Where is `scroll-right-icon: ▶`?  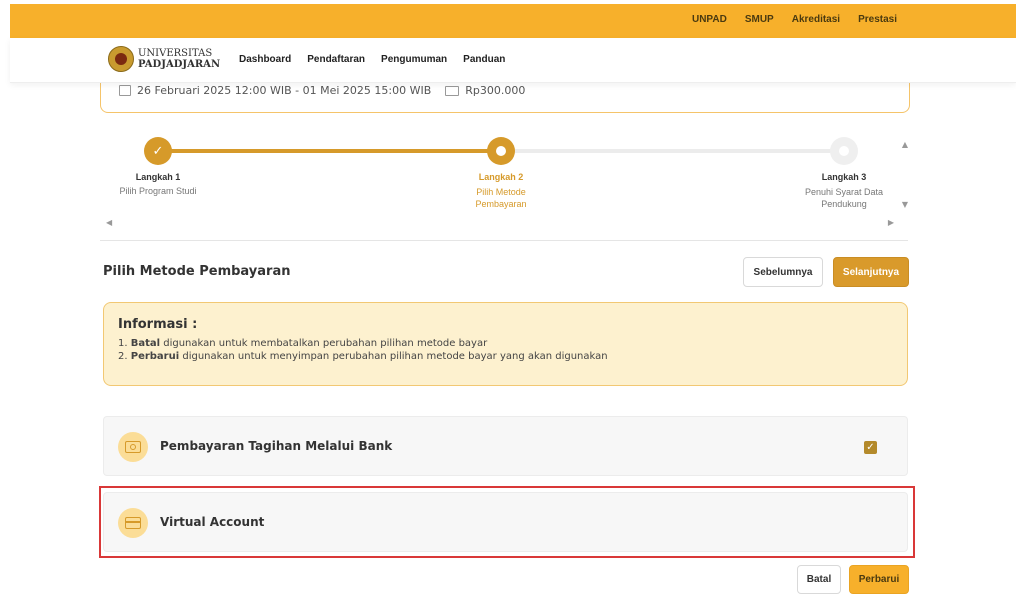
scroll-right-icon: ▶ is located at coordinates (891, 222).